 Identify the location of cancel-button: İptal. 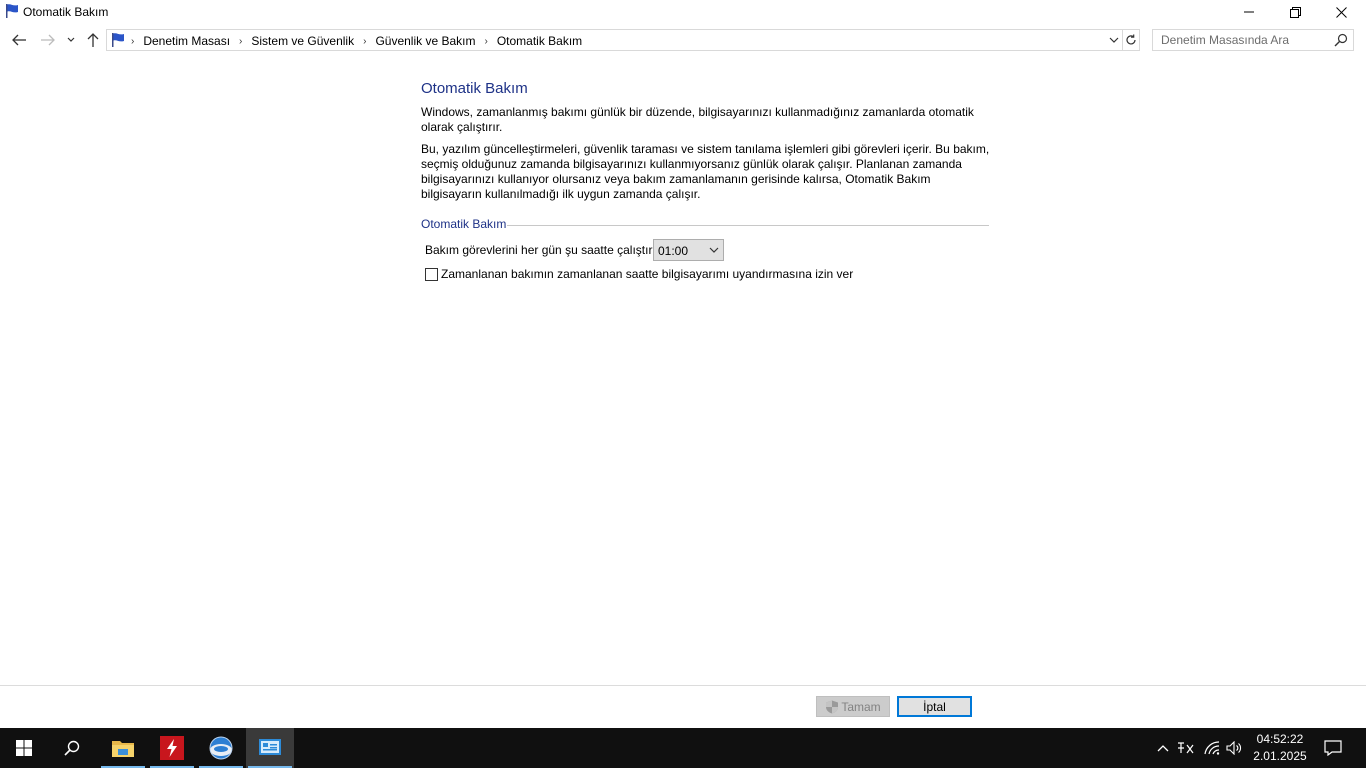
(934, 706).